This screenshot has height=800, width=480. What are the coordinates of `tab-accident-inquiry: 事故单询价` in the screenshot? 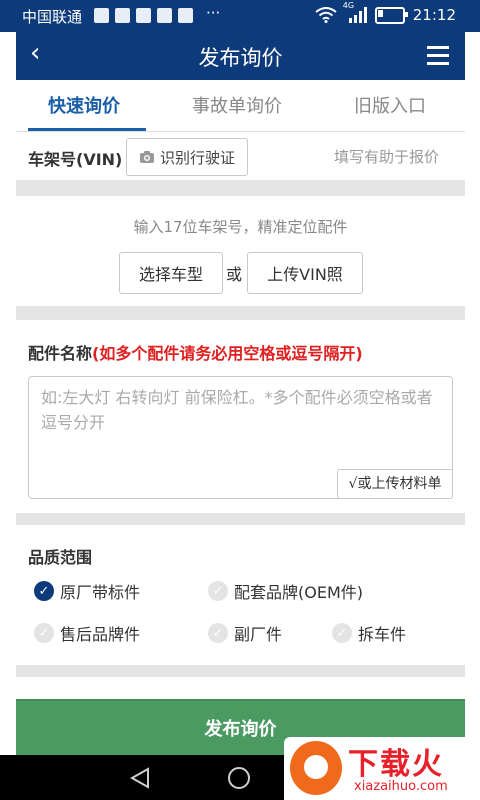 It's located at (237, 105).